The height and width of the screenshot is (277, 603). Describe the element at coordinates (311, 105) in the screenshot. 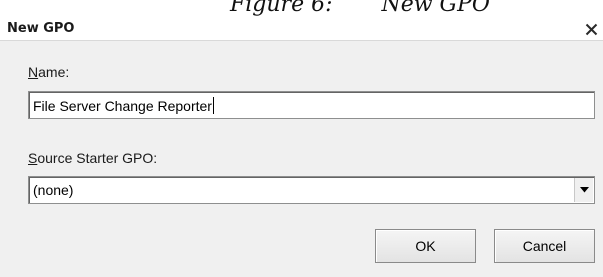

I see `name-input: File Server Change Reporter` at that location.